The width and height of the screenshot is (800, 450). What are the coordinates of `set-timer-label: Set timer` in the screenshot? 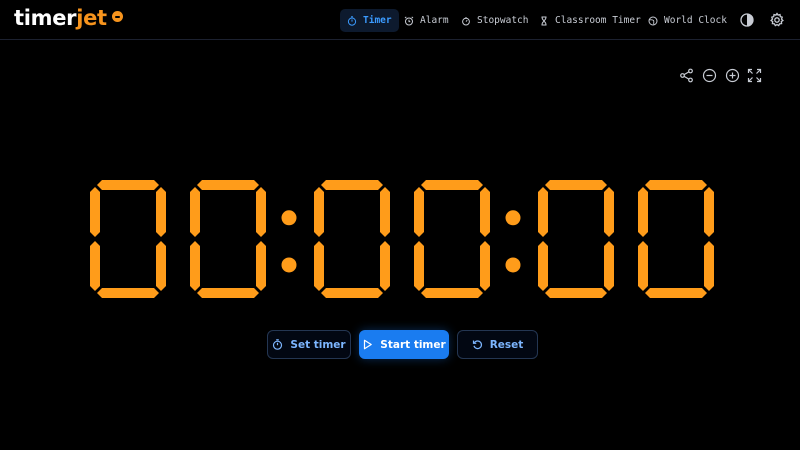 It's located at (318, 344).